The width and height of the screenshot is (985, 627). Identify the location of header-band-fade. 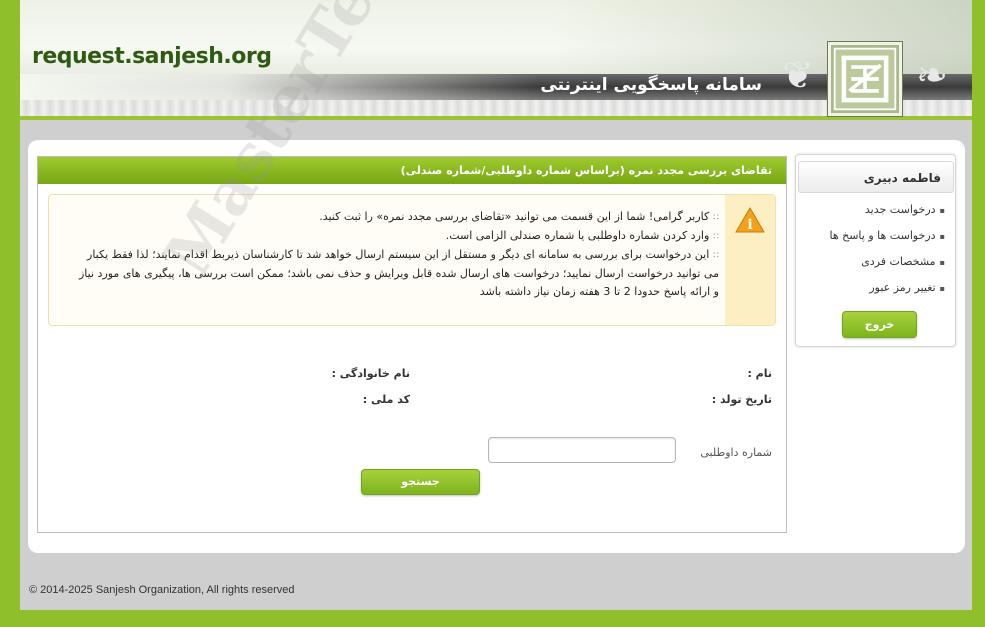
(280, 87).